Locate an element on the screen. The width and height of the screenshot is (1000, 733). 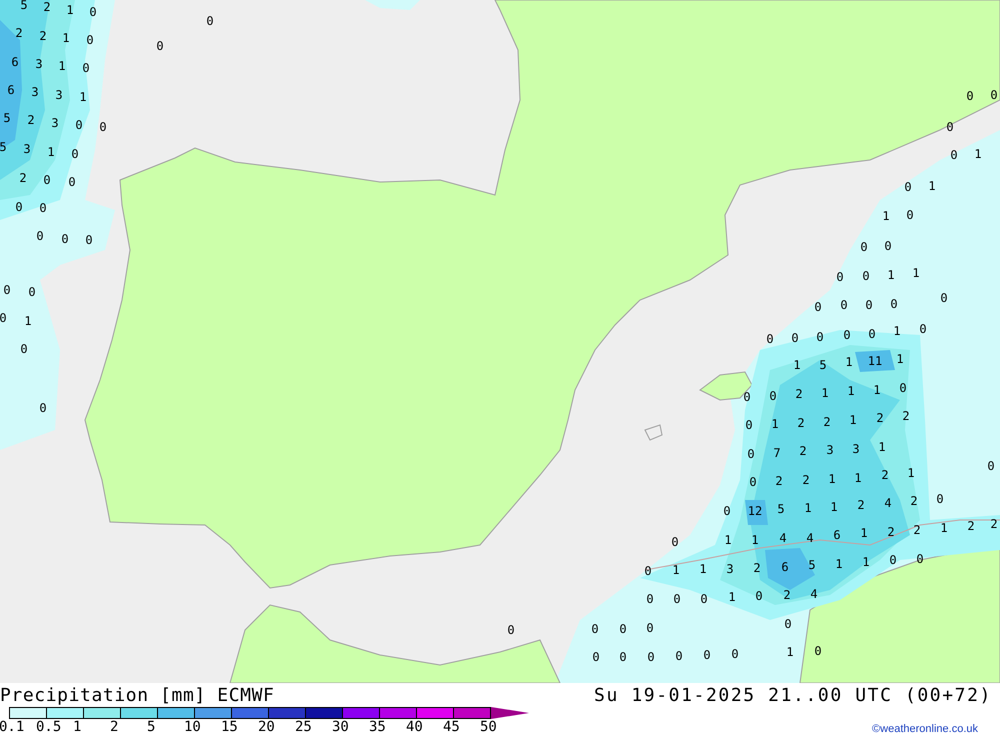
legend-tick: 0.1 is located at coordinates (13, 726).